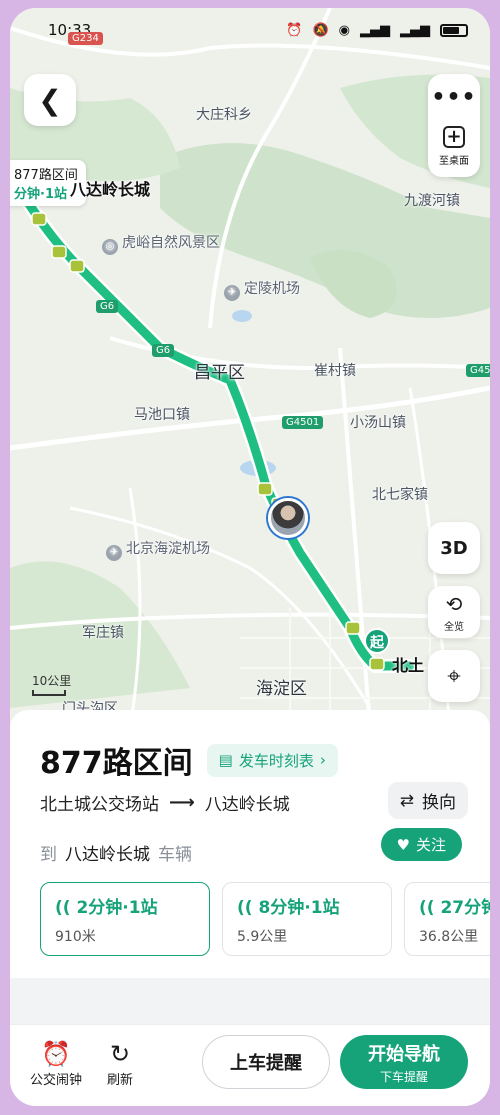  I want to click on label-dingling: ✈ 定陵机场, so click(262, 289).